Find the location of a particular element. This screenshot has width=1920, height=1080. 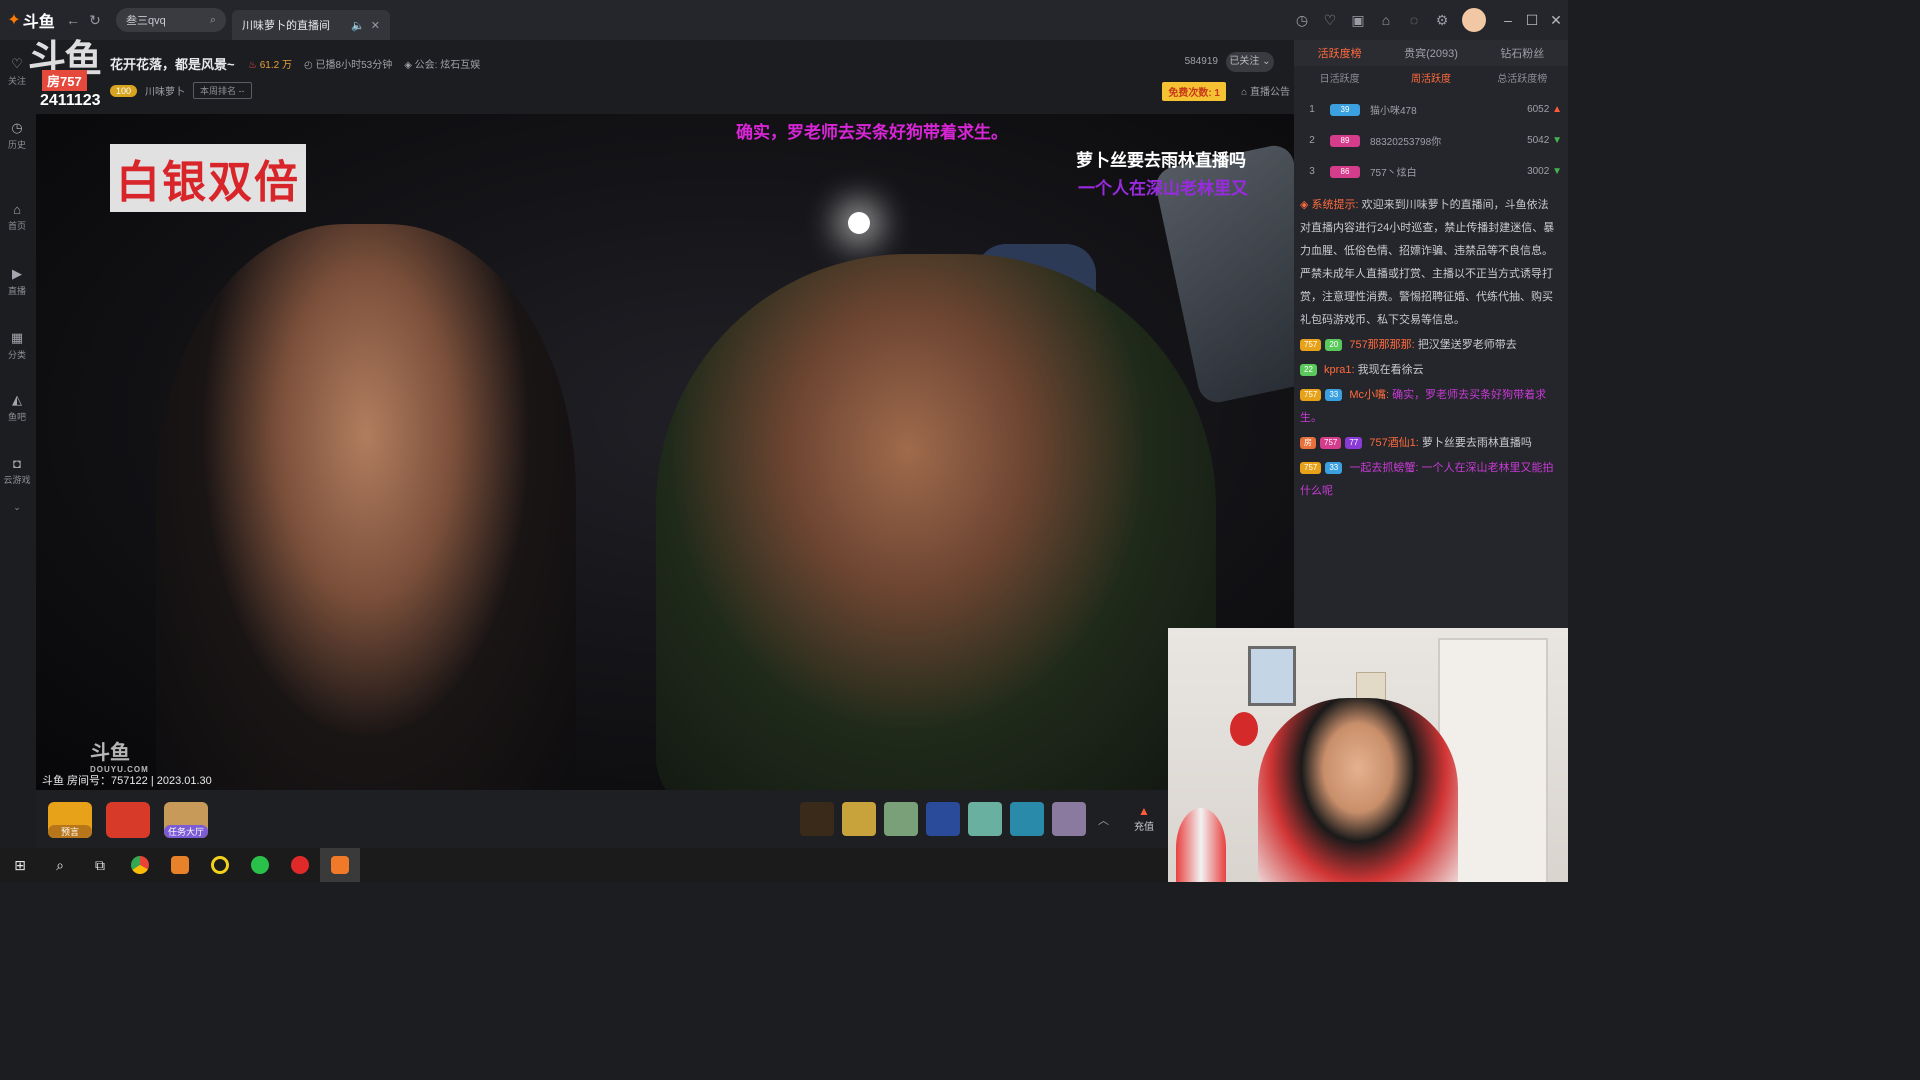

chat-user: kpra1: is located at coordinates (1339, 370).